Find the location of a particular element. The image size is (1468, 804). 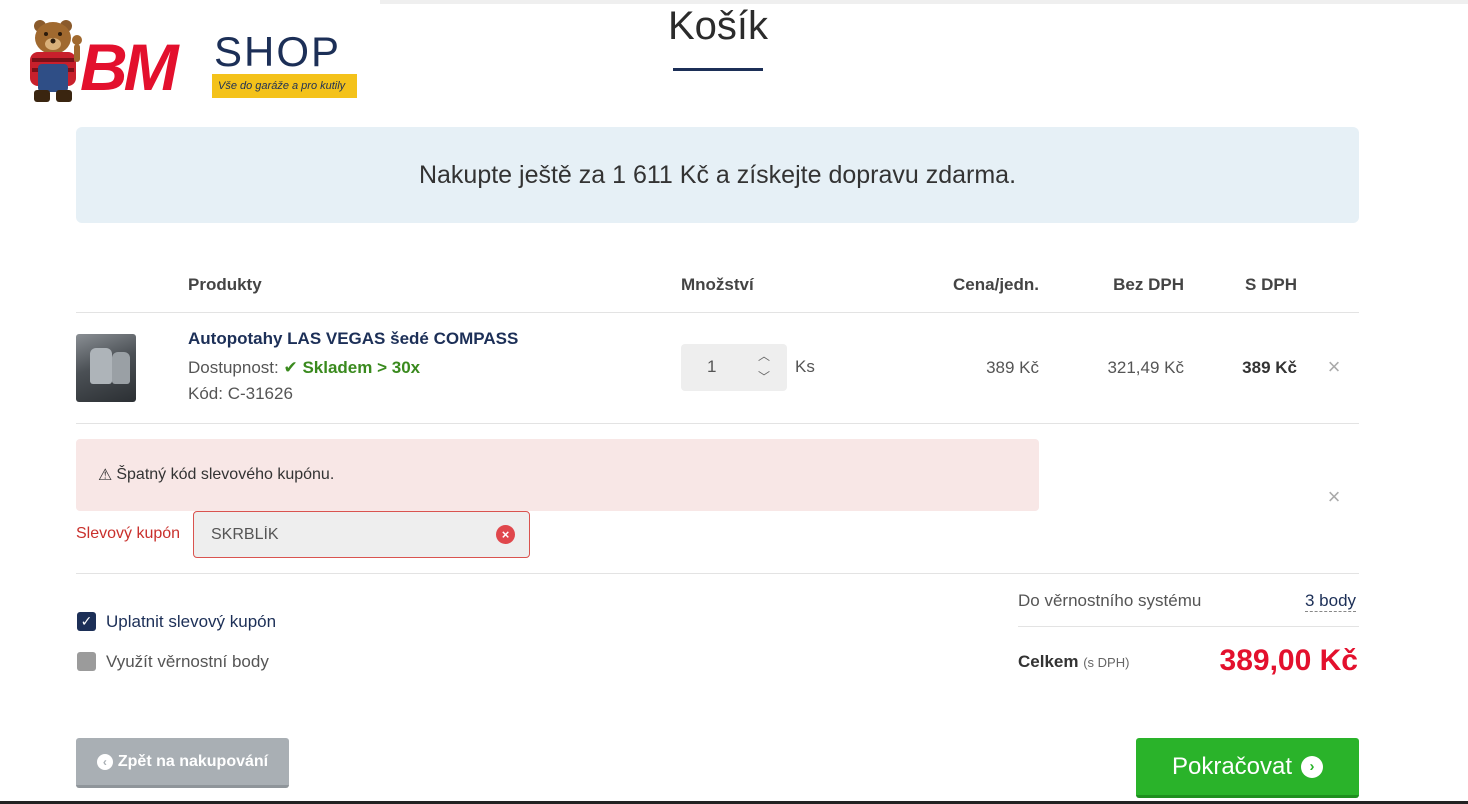

loyalty-points: 3 body is located at coordinates (1331, 601).